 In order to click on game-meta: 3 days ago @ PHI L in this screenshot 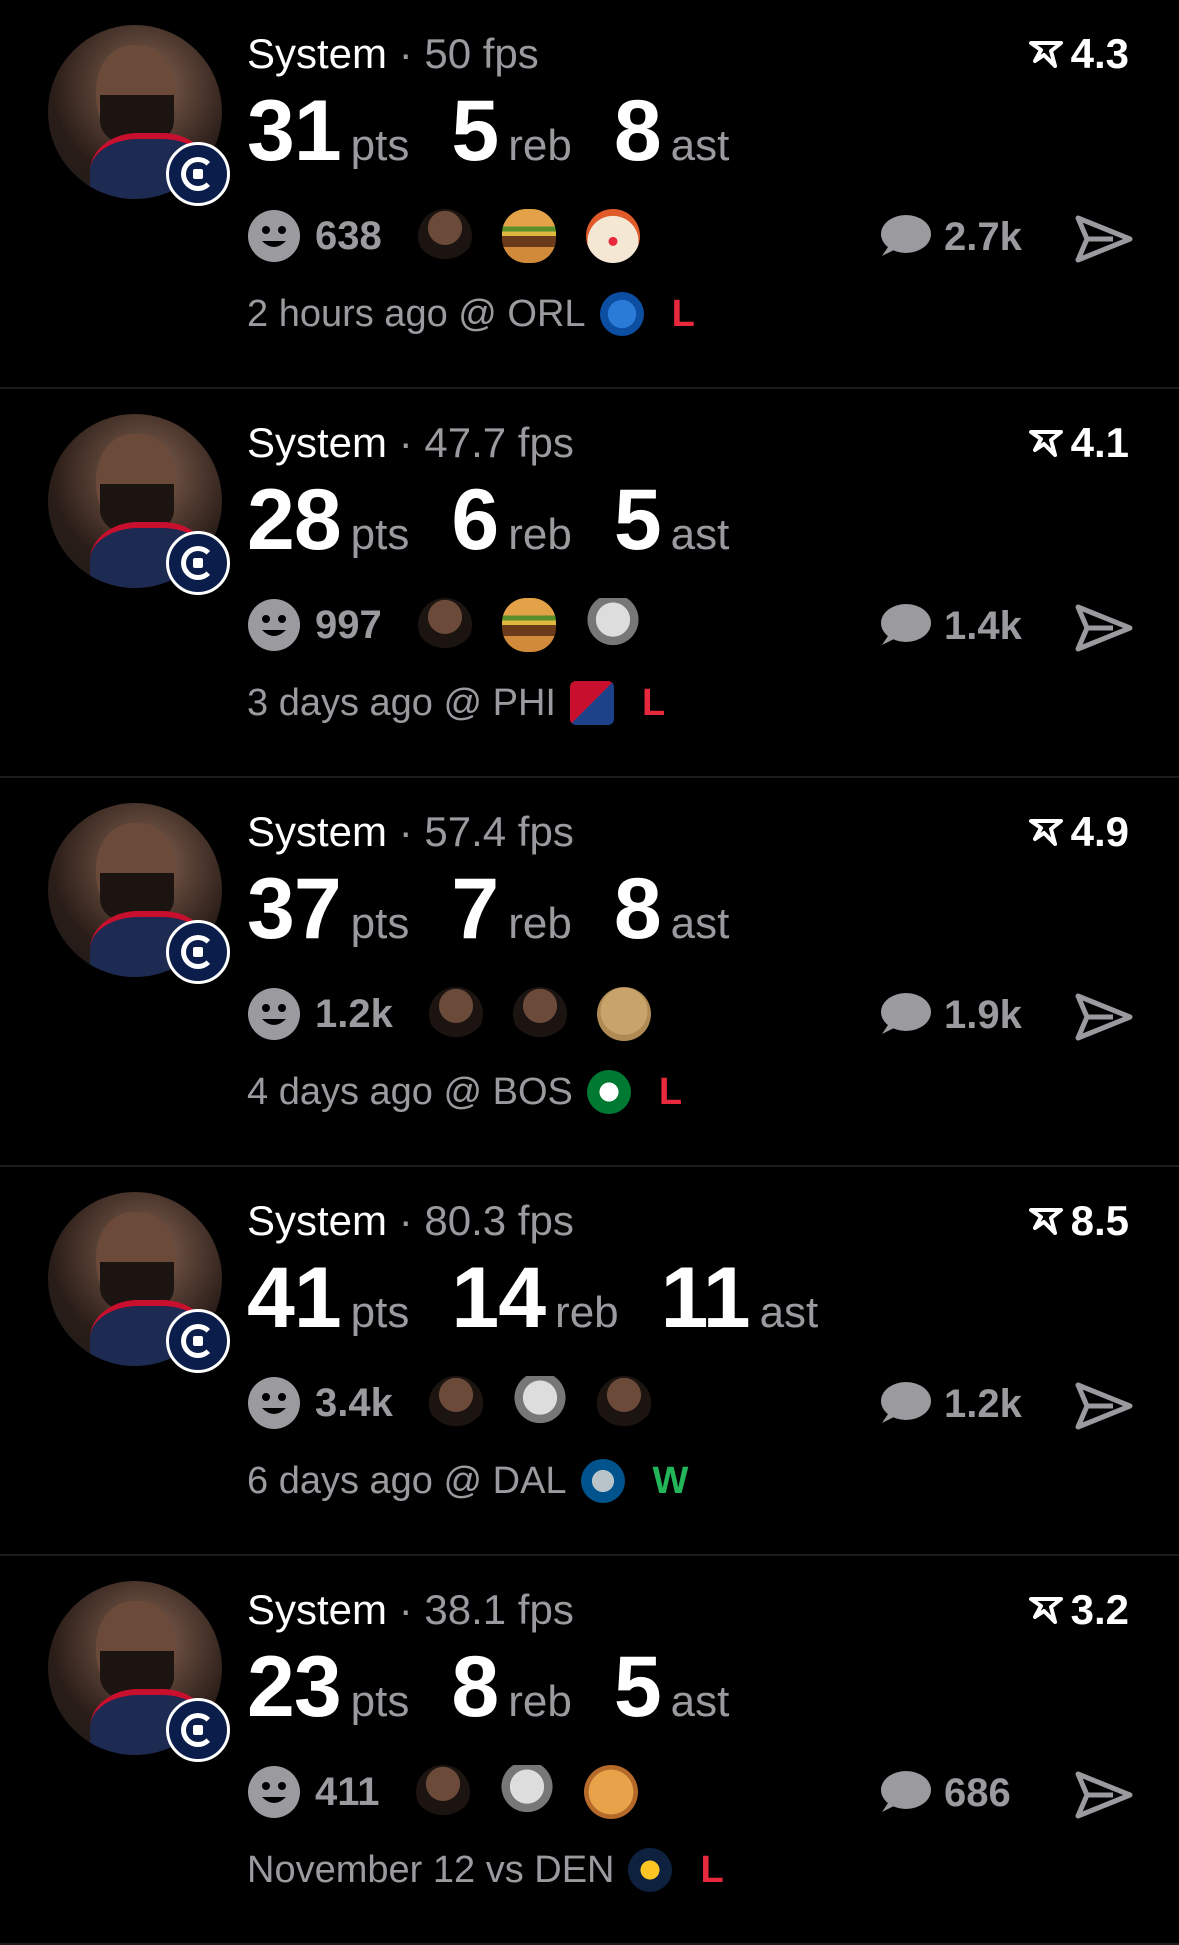, I will do `click(456, 703)`.